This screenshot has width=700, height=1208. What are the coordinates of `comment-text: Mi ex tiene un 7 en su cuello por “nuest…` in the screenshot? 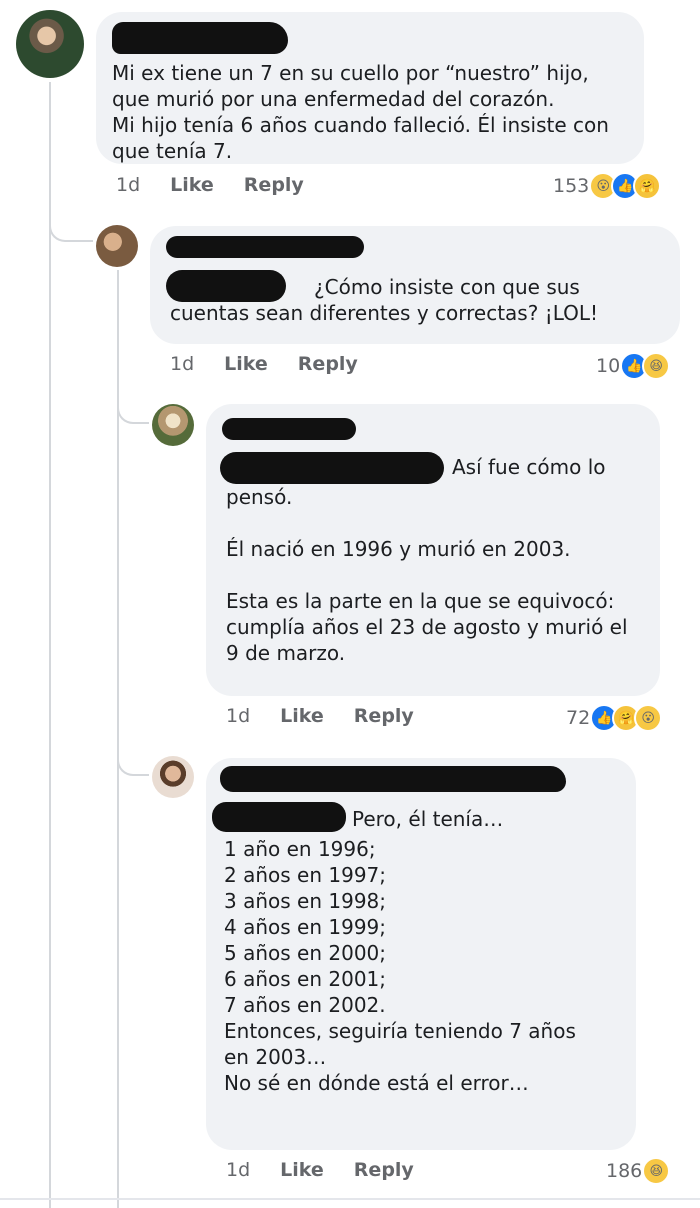 It's located at (360, 112).